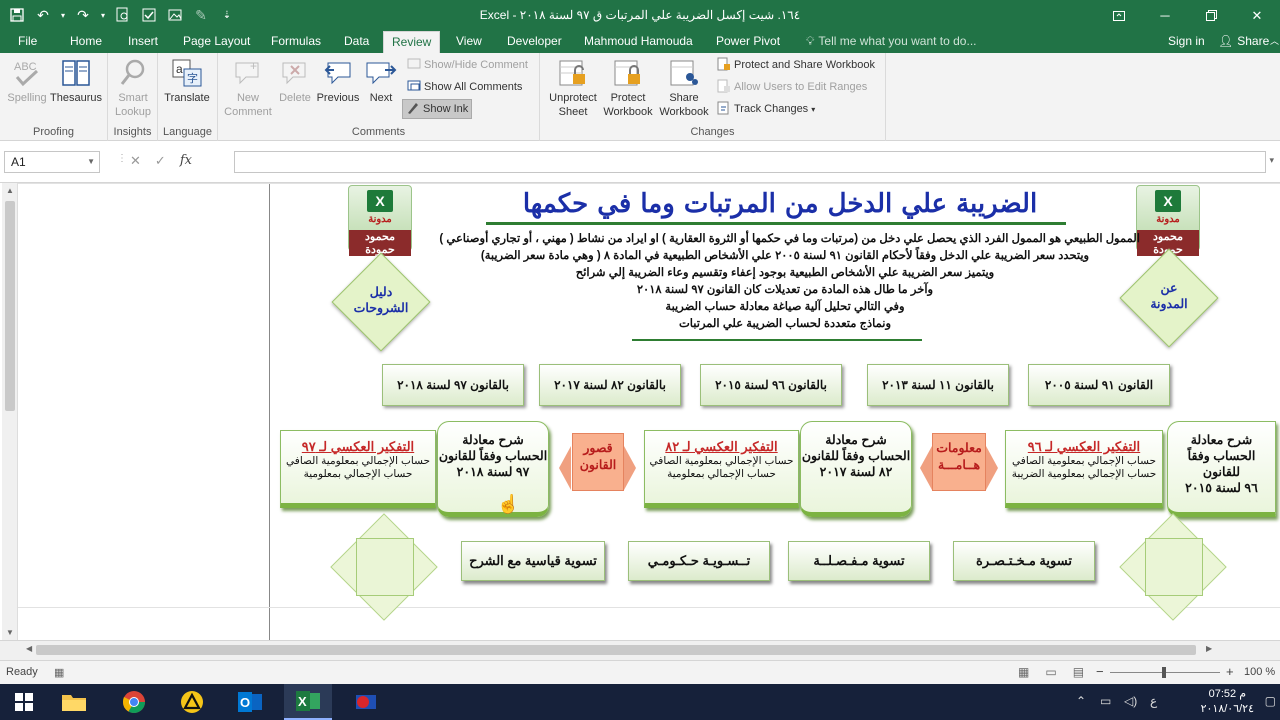 The width and height of the screenshot is (1280, 720). Describe the element at coordinates (10, 632) in the screenshot. I see `scroll-down-icon: ▼` at that location.